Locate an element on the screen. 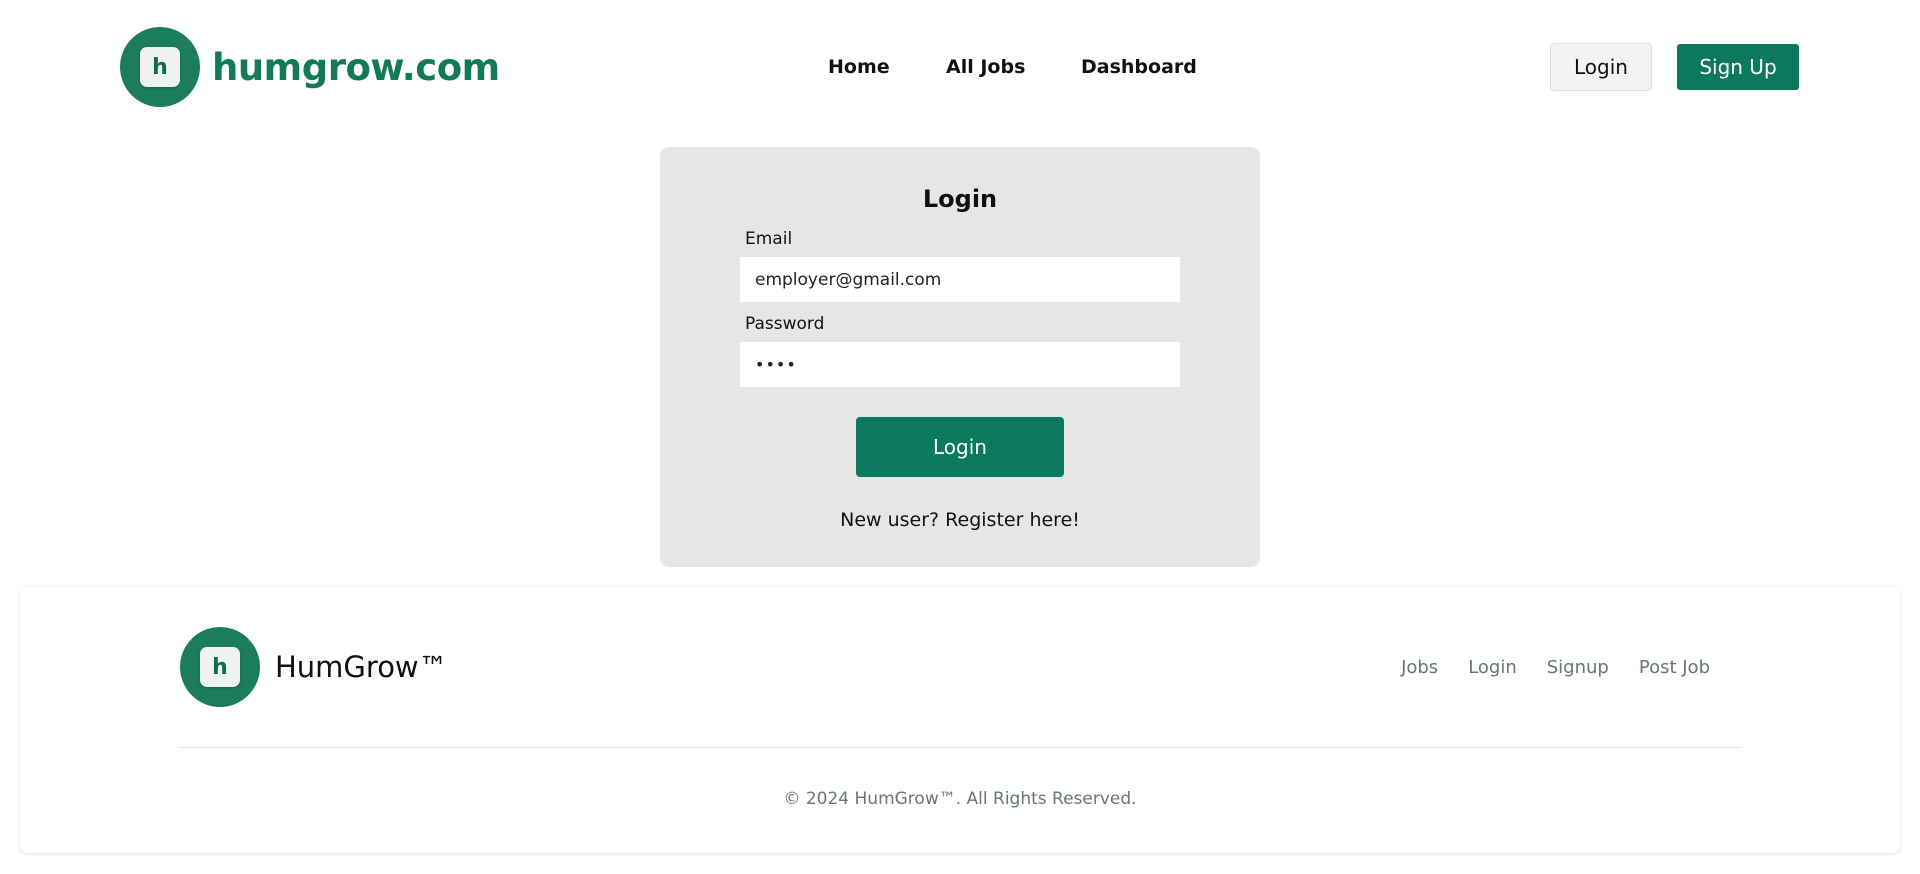  email-label: Email is located at coordinates (769, 239).